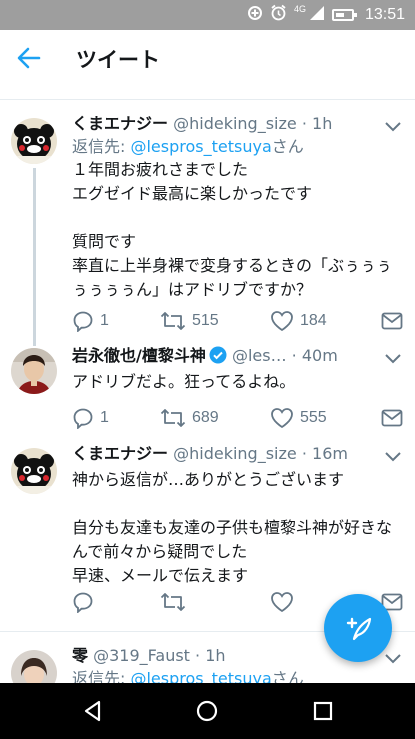 Image resolution: width=415 pixels, height=739 pixels. I want to click on retweet-count: 689, so click(205, 417).